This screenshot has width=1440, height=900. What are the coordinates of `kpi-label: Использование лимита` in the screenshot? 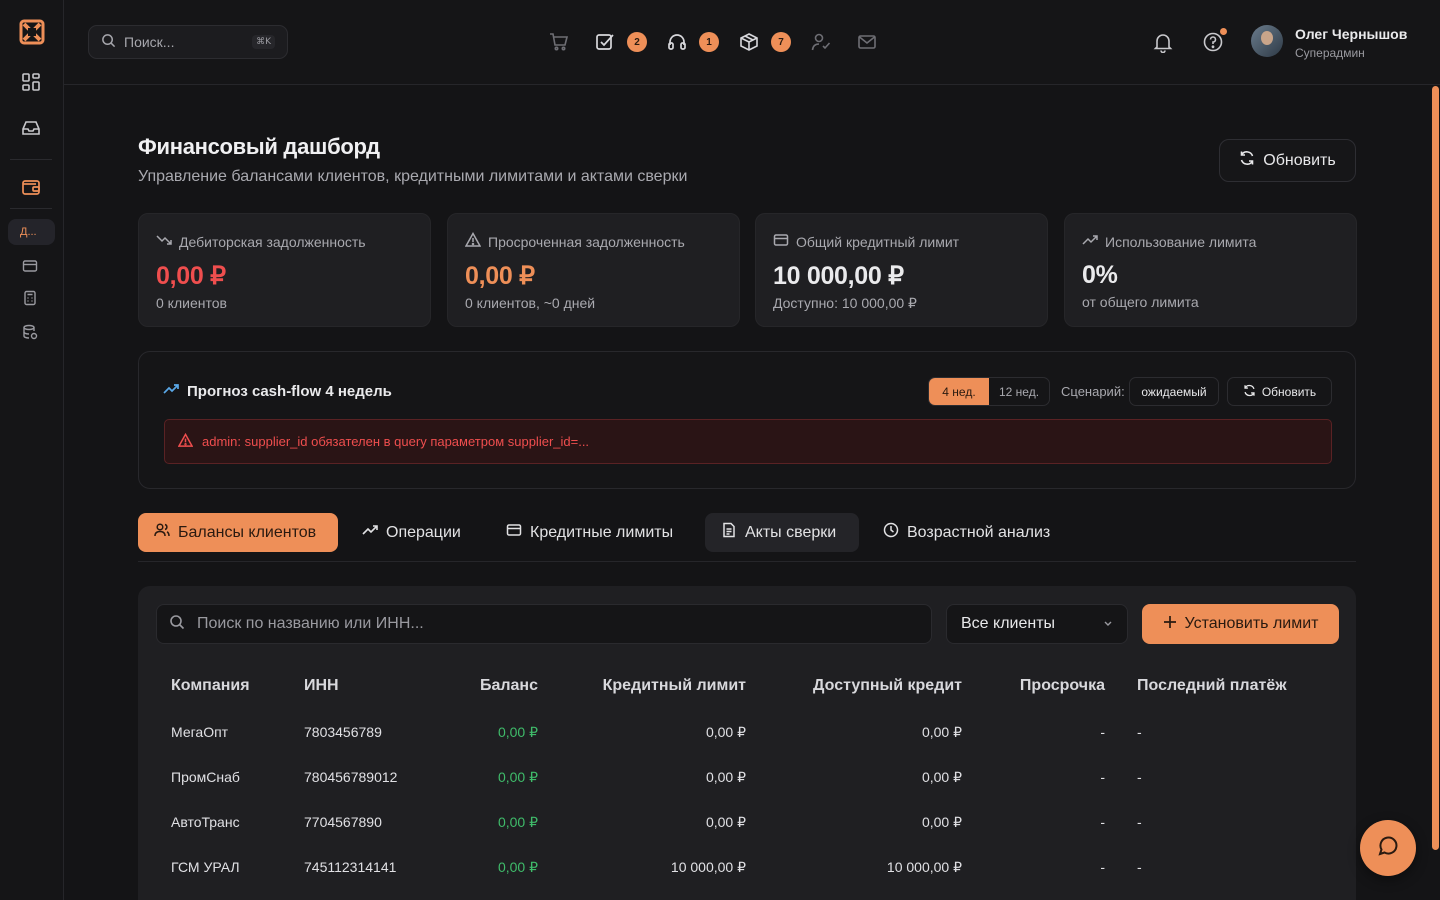 It's located at (1181, 241).